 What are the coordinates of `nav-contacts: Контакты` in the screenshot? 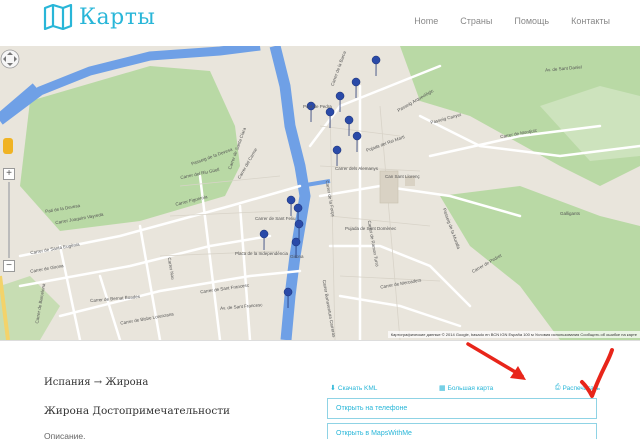 It's located at (590, 21).